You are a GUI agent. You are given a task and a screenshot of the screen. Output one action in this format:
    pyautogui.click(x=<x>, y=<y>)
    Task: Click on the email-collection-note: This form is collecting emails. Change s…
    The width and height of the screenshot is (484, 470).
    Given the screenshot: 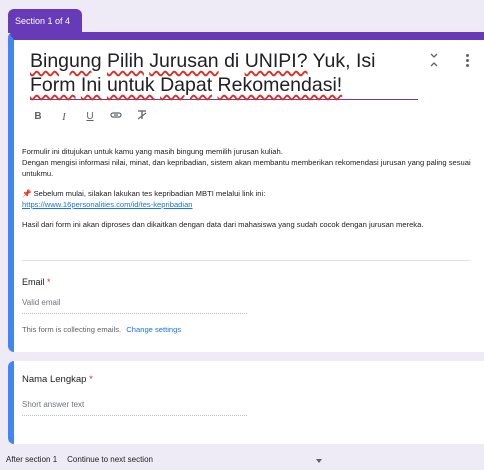 What is the action you would take?
    pyautogui.click(x=102, y=329)
    